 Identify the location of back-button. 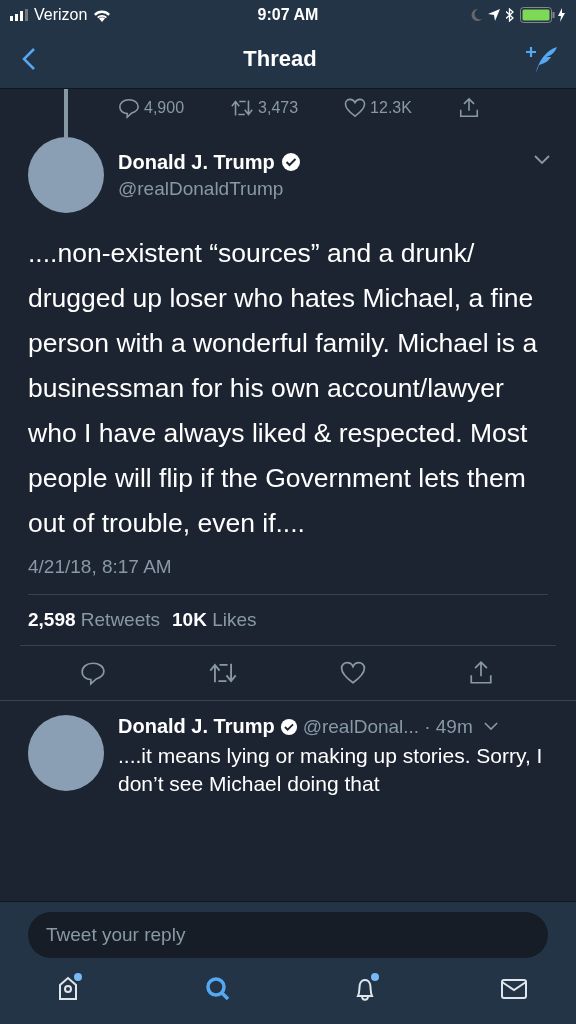
(29, 59).